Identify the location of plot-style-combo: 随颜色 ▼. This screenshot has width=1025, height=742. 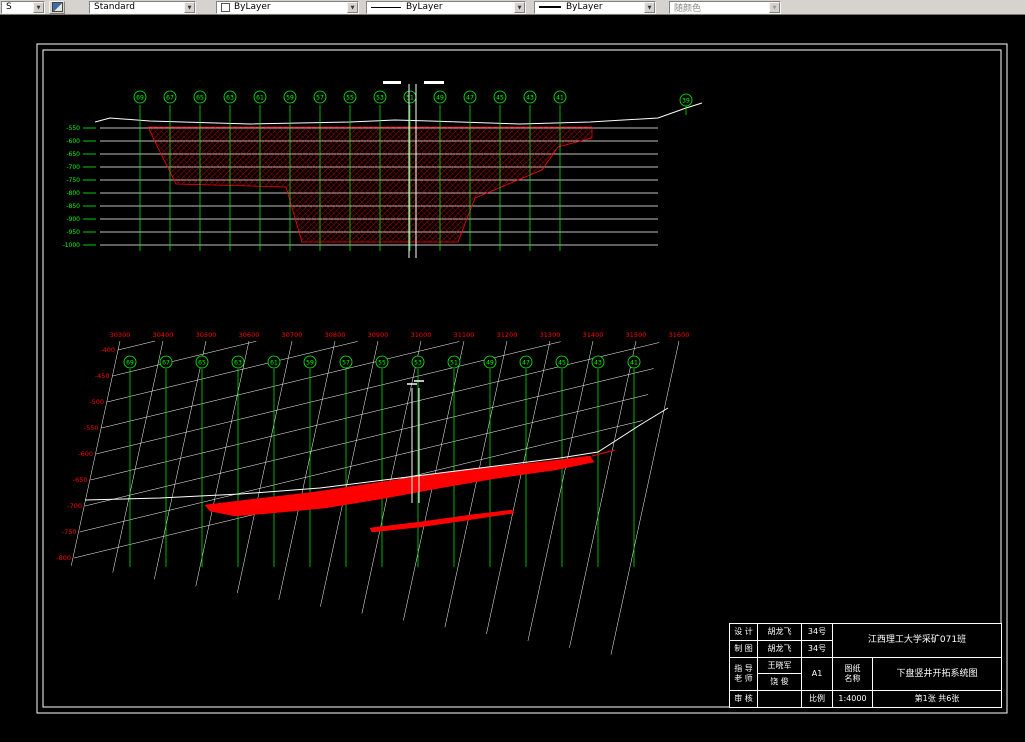
(725, 7).